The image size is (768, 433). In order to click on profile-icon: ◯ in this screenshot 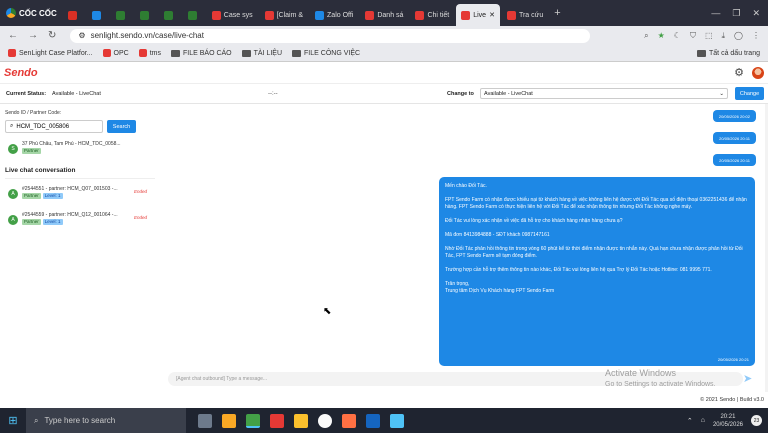, I will do `click(738, 36)`.